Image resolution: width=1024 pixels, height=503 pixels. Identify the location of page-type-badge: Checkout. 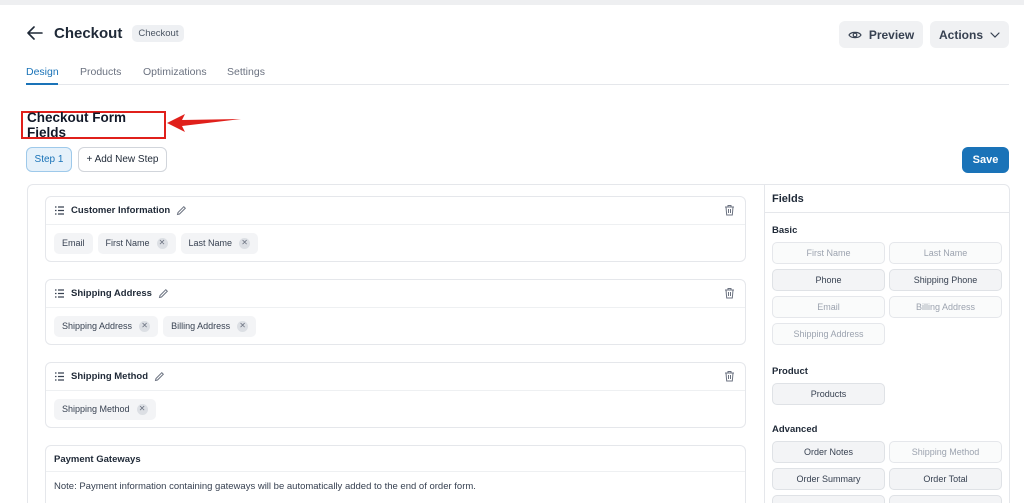
(158, 33).